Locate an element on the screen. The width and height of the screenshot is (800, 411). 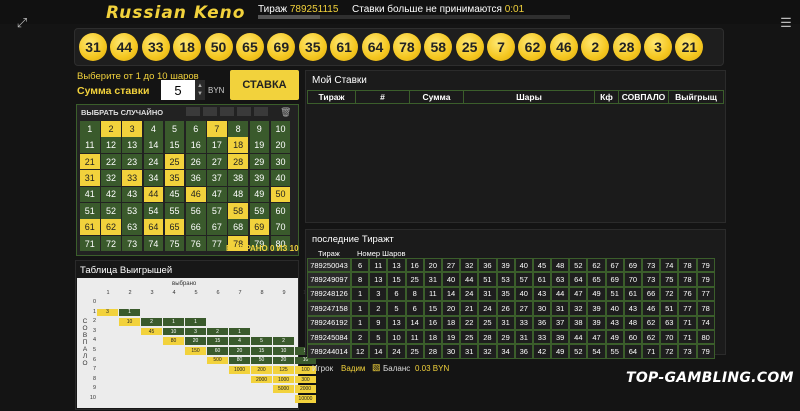
number-cell: 63 is located at coordinates (132, 227).